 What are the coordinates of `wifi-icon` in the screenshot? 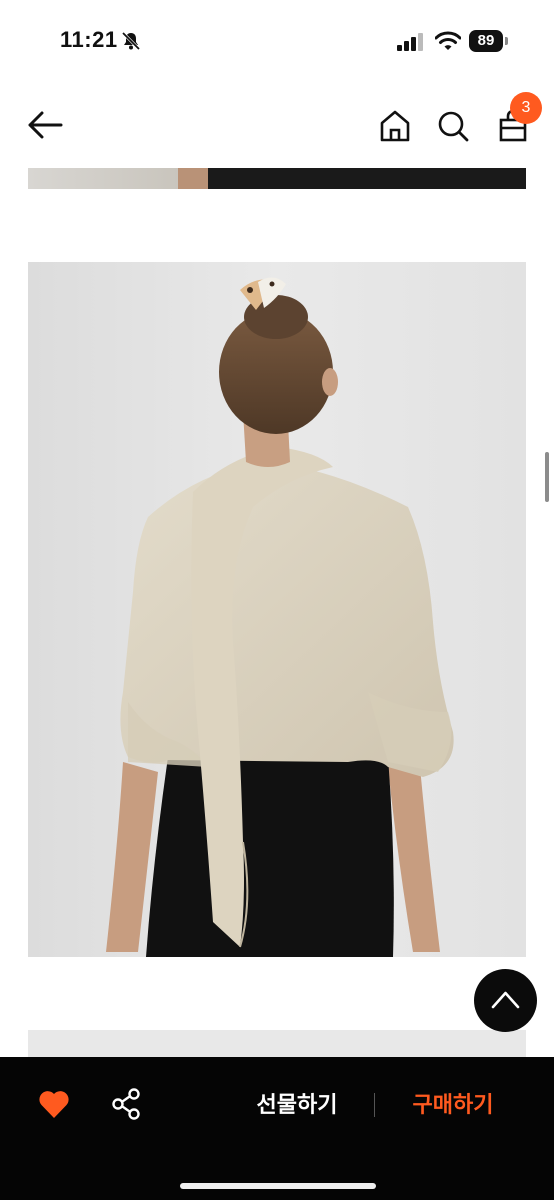 It's located at (448, 40).